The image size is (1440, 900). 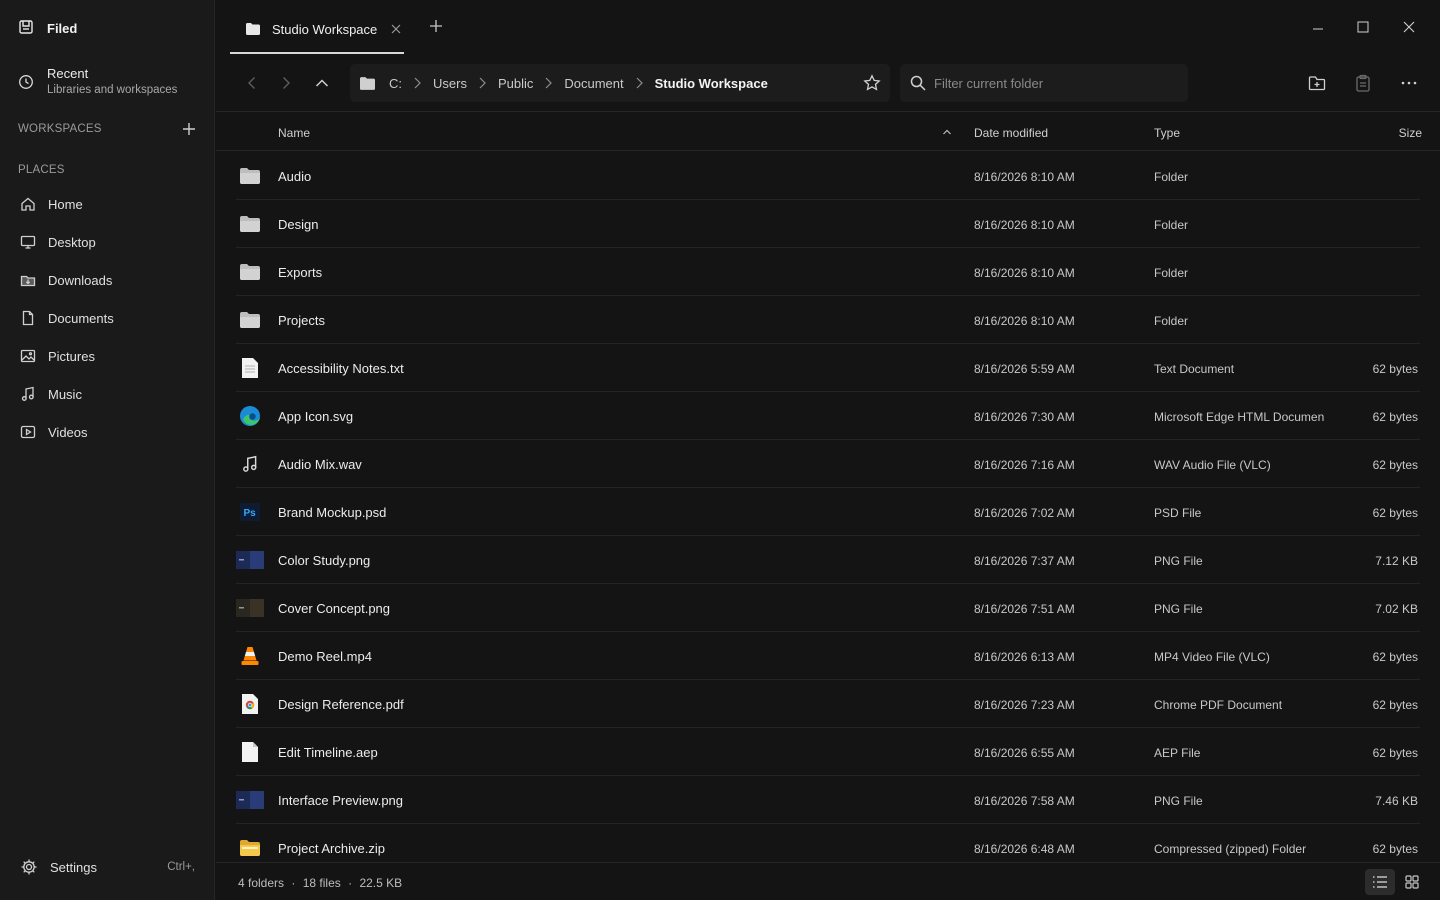 What do you see at coordinates (68, 73) in the screenshot?
I see `recent-title: Recent` at bounding box center [68, 73].